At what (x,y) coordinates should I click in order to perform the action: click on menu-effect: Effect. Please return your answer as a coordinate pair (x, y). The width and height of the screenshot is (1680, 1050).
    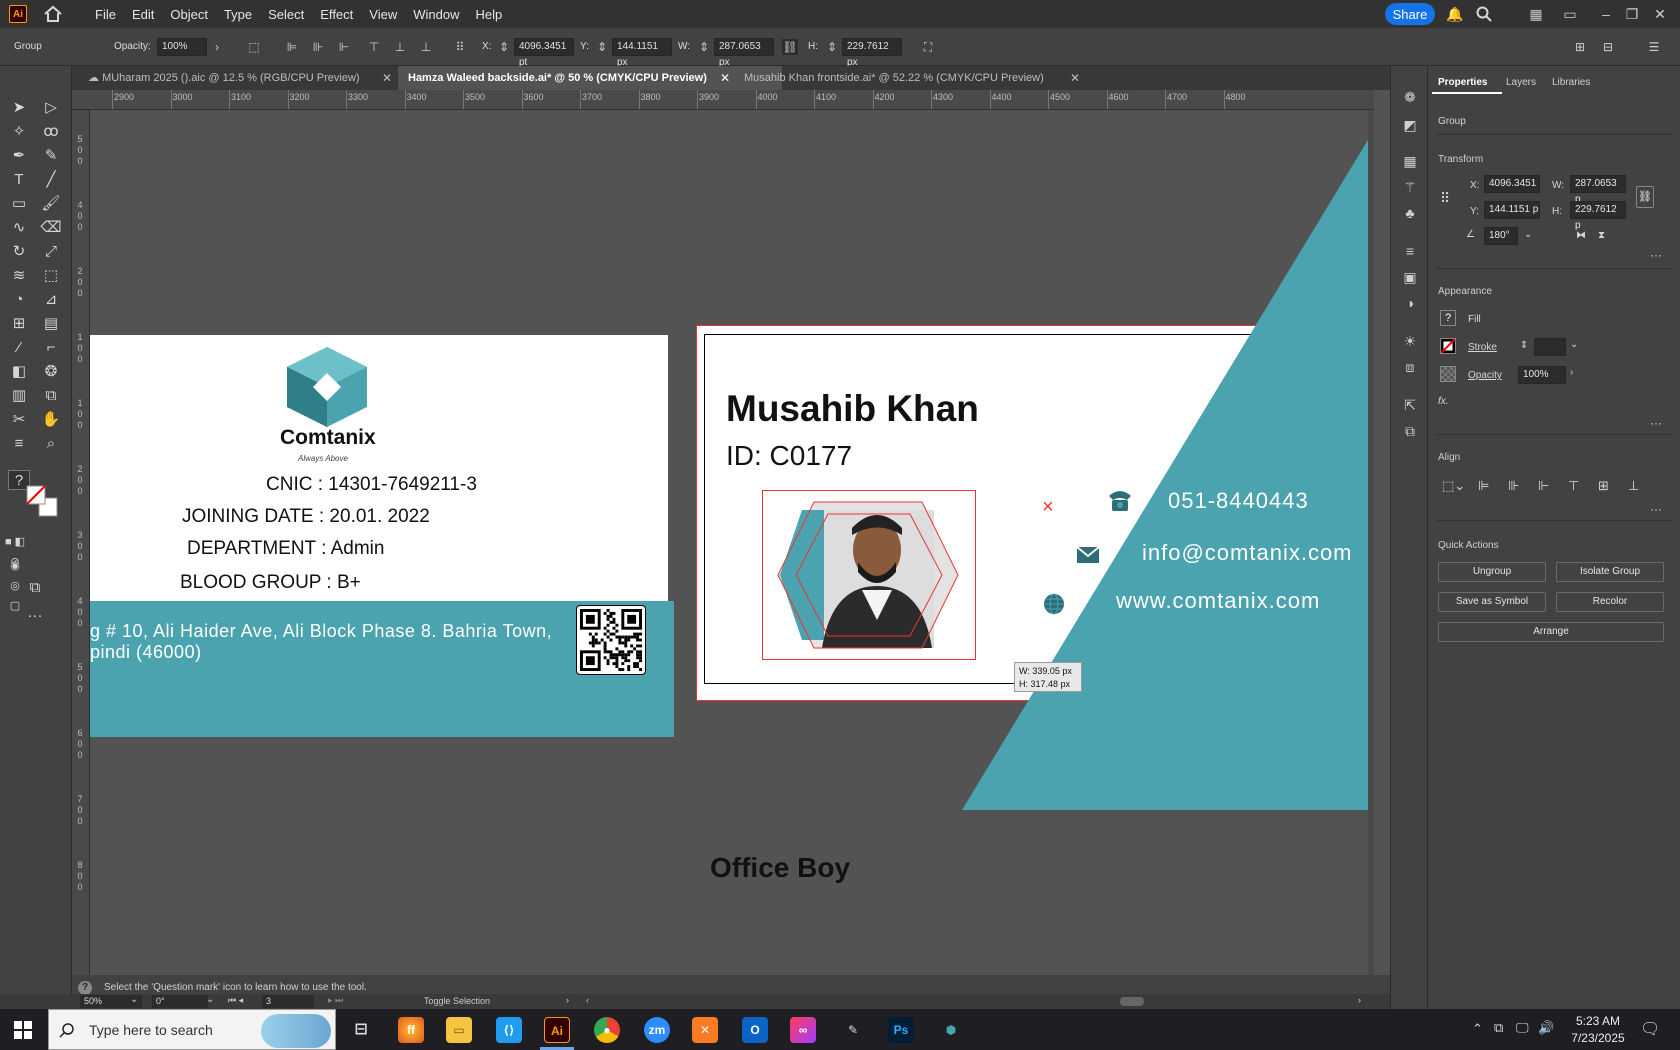
    Looking at the image, I should click on (336, 14).